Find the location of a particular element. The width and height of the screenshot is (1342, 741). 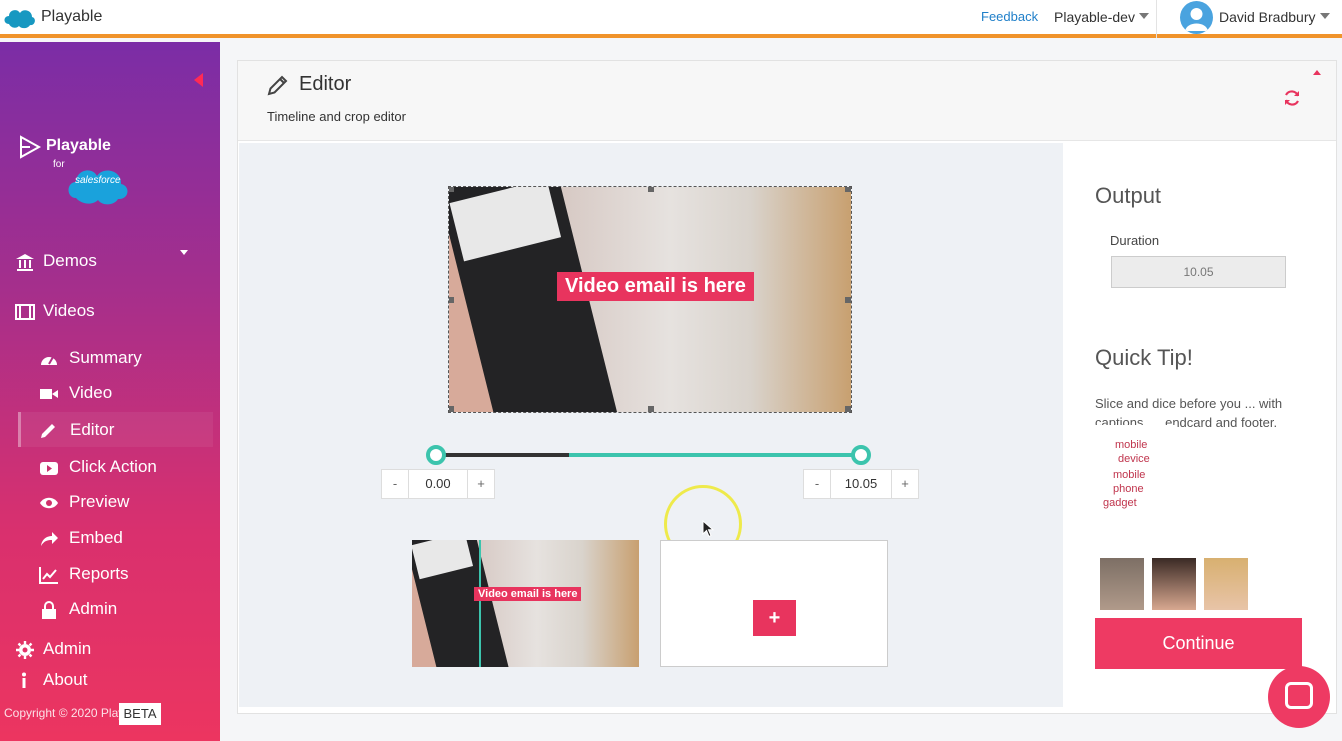

sidebar-item-label: Demos is located at coordinates (70, 260).